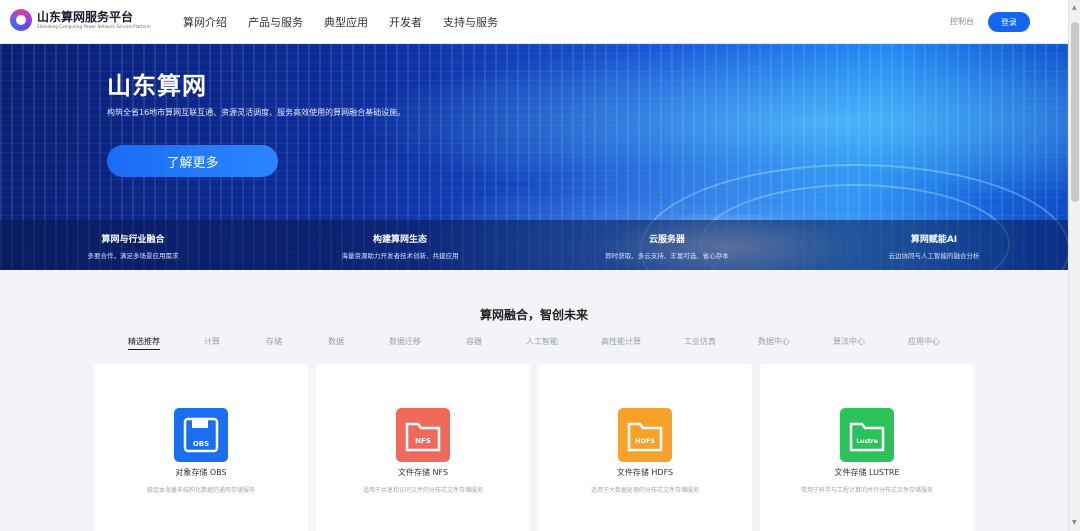 The height and width of the screenshot is (531, 1080). I want to click on nav-item-cases: 典型应用, so click(346, 22).